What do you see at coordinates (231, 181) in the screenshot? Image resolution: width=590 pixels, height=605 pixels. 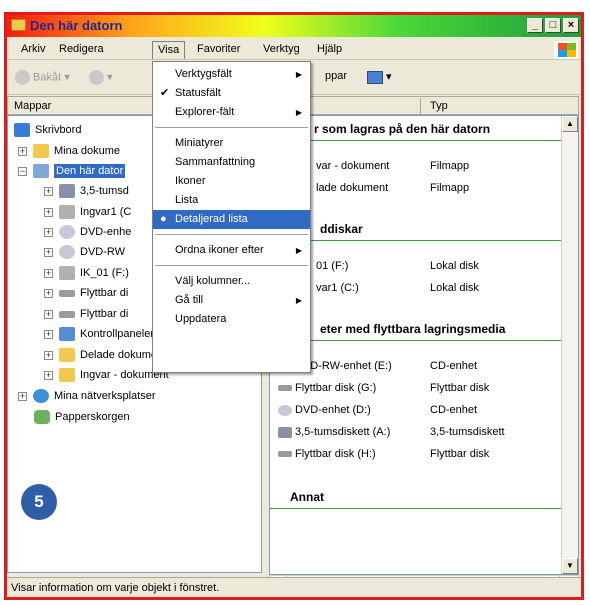 I see `menu-item-icons: Ikoner` at bounding box center [231, 181].